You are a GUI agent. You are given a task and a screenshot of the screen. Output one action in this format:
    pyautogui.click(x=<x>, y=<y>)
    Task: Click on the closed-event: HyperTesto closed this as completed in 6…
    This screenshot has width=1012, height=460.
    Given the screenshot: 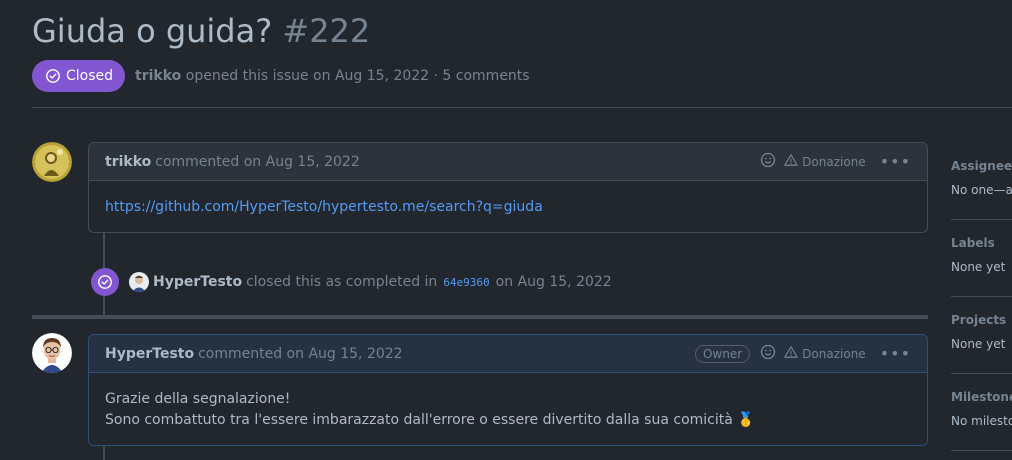 What is the action you would take?
    pyautogui.click(x=351, y=282)
    